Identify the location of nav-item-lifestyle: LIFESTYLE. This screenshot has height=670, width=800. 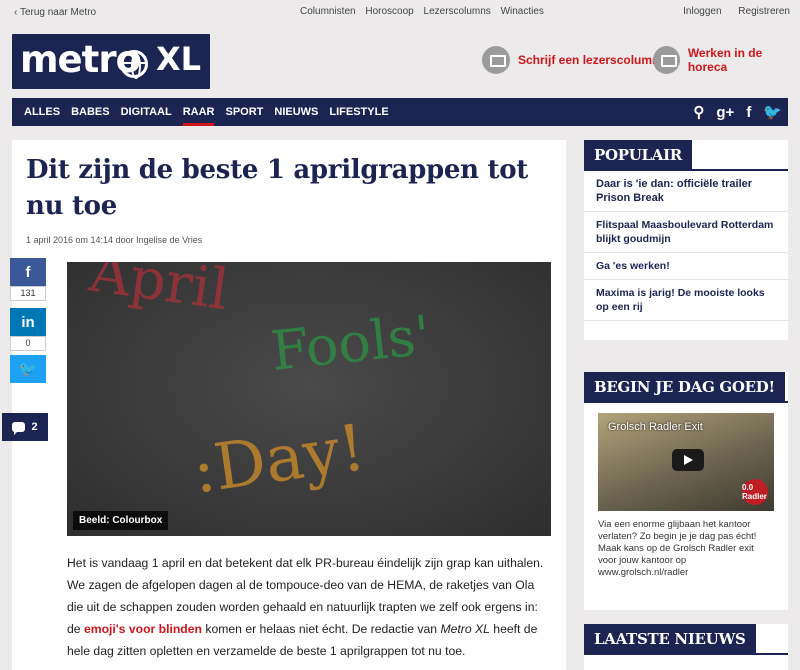
(358, 112).